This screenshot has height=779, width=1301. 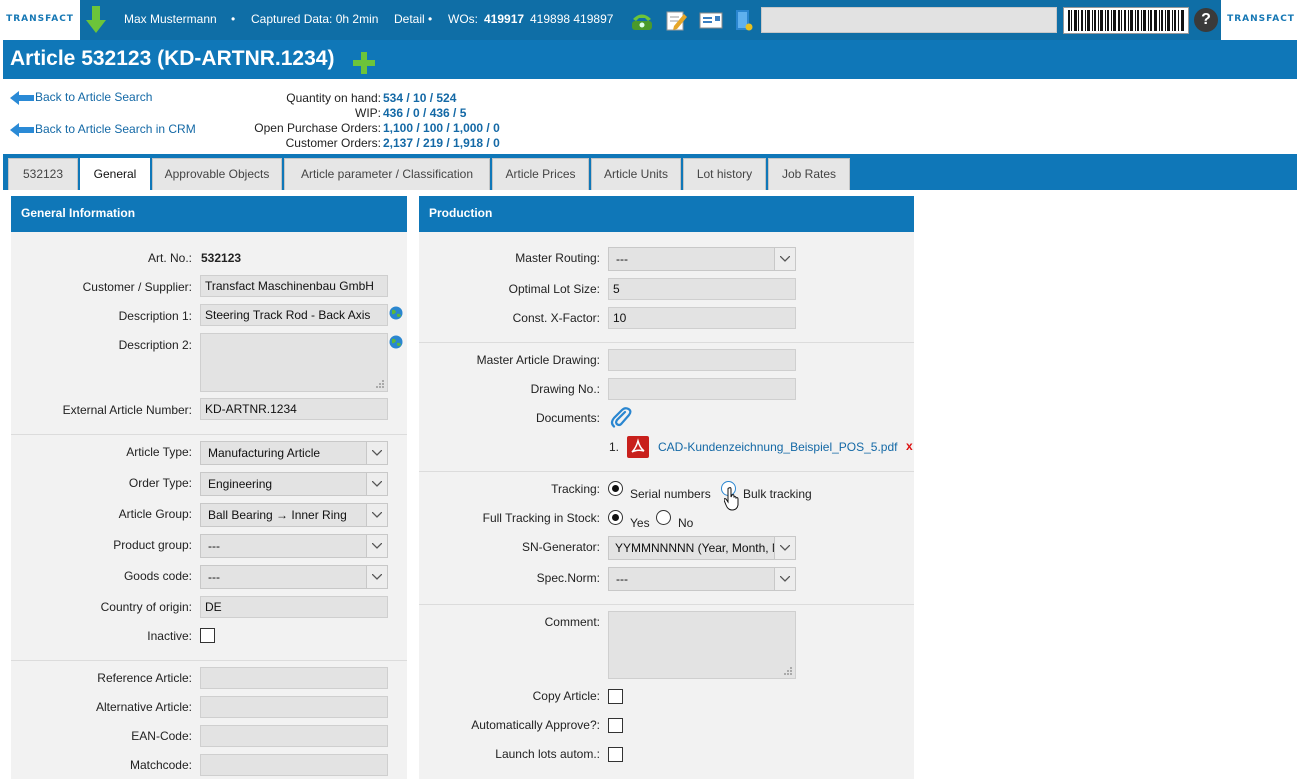 I want to click on drawing-no-field, so click(x=702, y=389).